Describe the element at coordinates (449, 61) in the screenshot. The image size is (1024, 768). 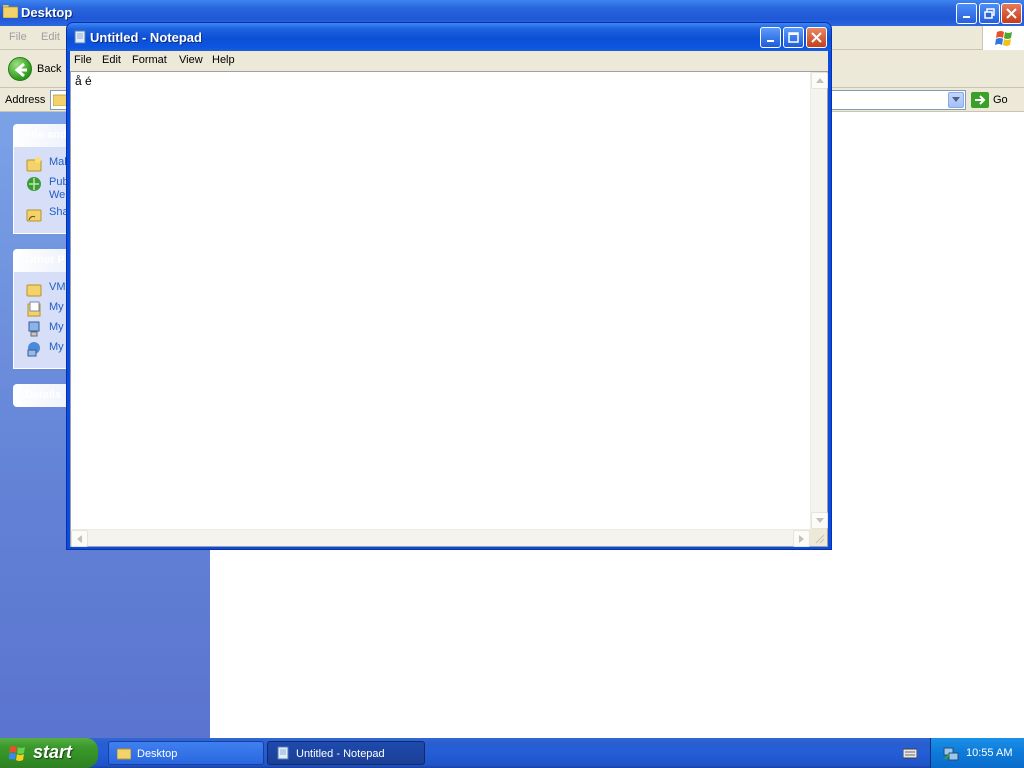
I see `notepad-menu-bar: File Edit Format View Help` at that location.